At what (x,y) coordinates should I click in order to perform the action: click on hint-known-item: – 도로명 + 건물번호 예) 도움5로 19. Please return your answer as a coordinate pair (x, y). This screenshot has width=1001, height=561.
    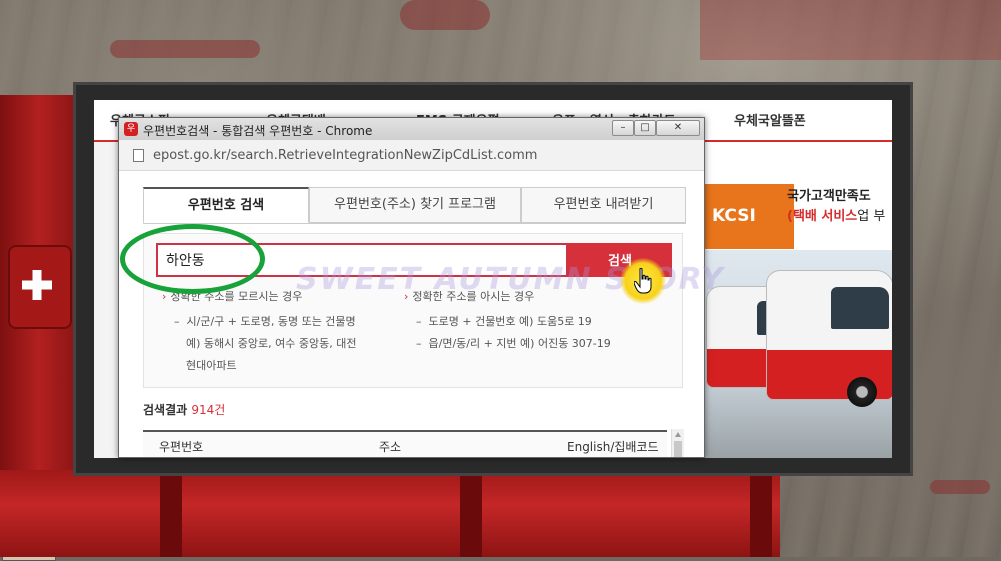
    Looking at the image, I should click on (504, 321).